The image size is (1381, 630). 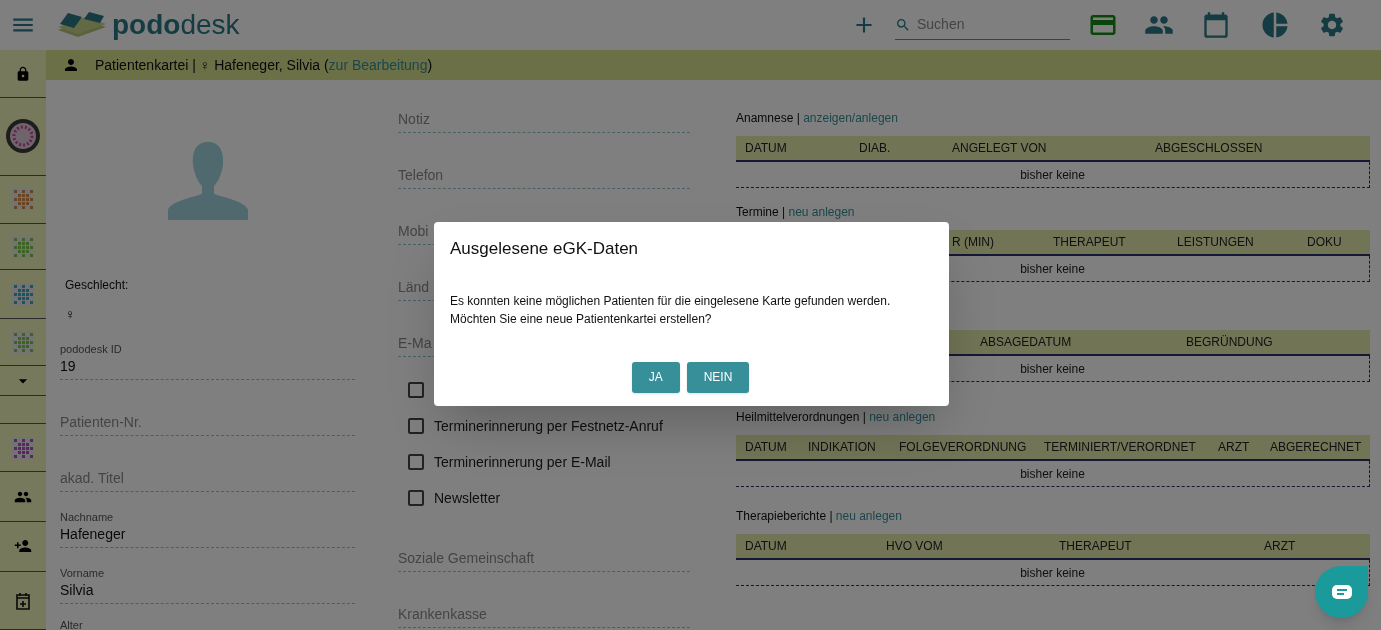 I want to click on column-header: HVO VOM, so click(x=915, y=546).